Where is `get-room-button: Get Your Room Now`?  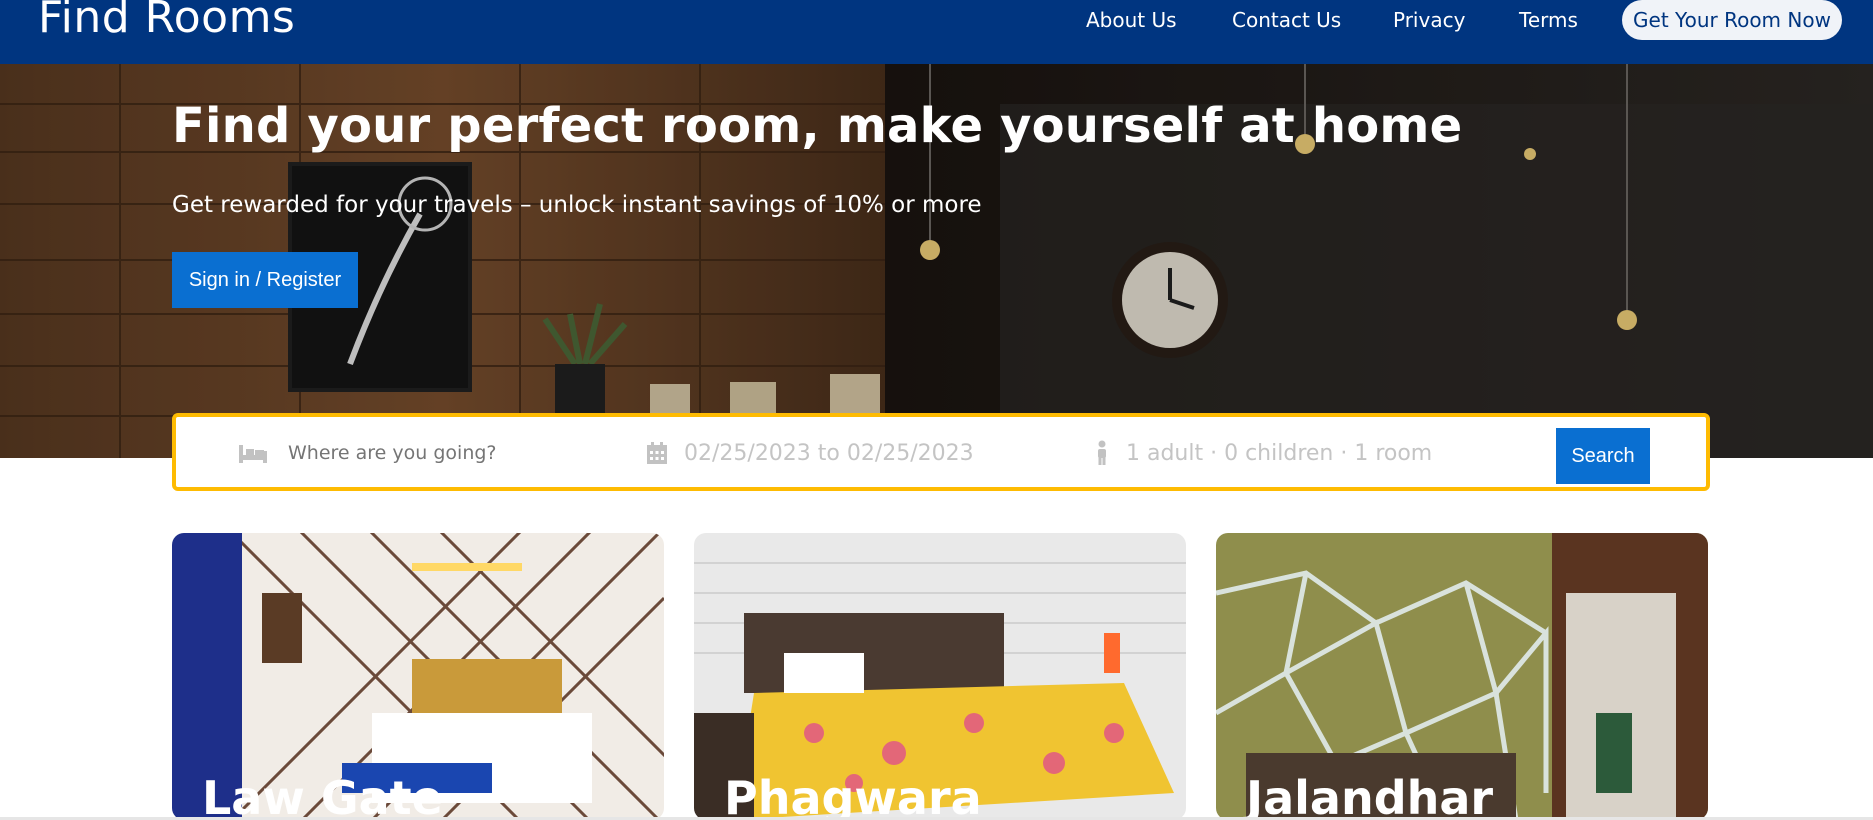 get-room-button: Get Your Room Now is located at coordinates (1732, 20).